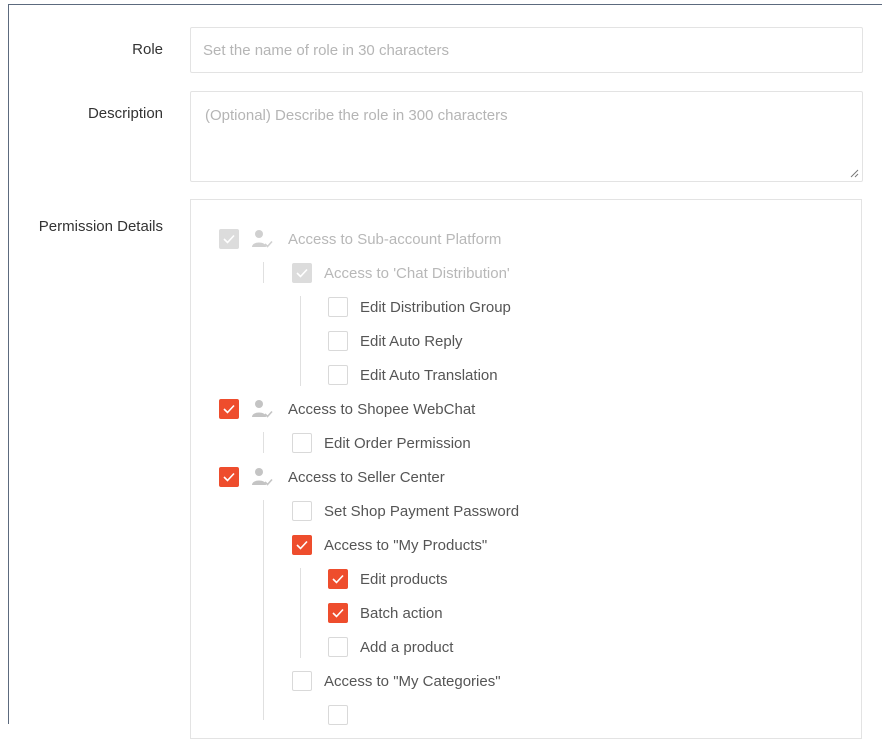 Image resolution: width=882 pixels, height=739 pixels. I want to click on perm-set-shop-payment-password: Set Shop Payment Password, so click(405, 511).